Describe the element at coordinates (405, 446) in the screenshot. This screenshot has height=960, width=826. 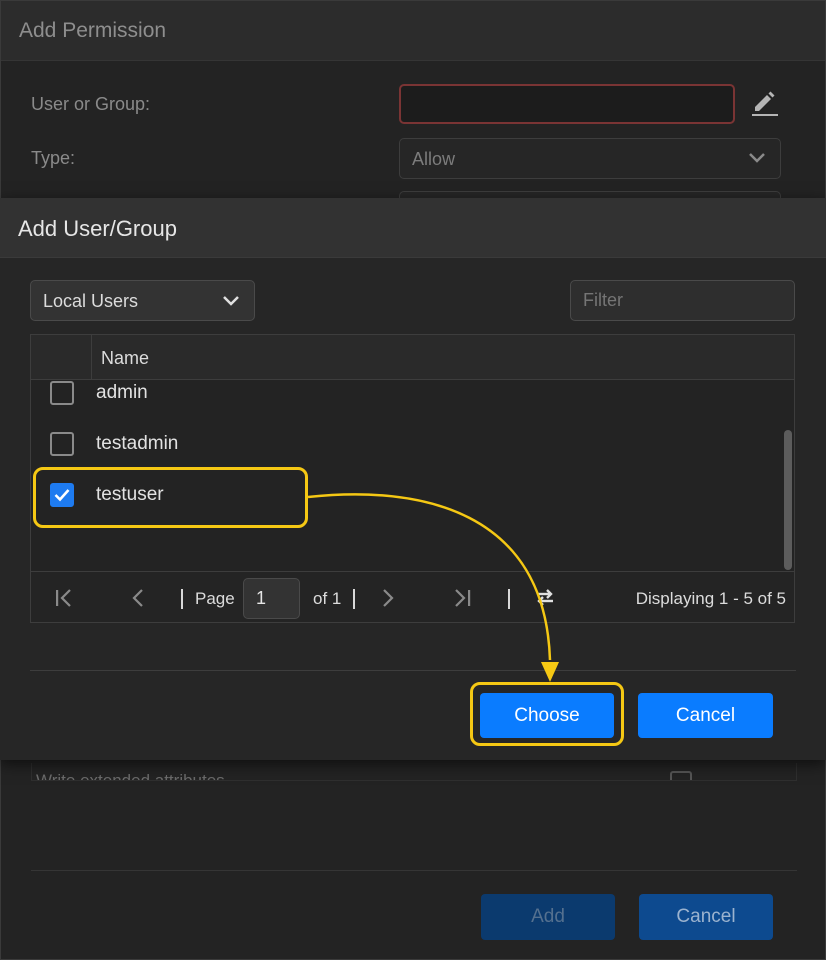
I see `table-row: testadmin` at that location.